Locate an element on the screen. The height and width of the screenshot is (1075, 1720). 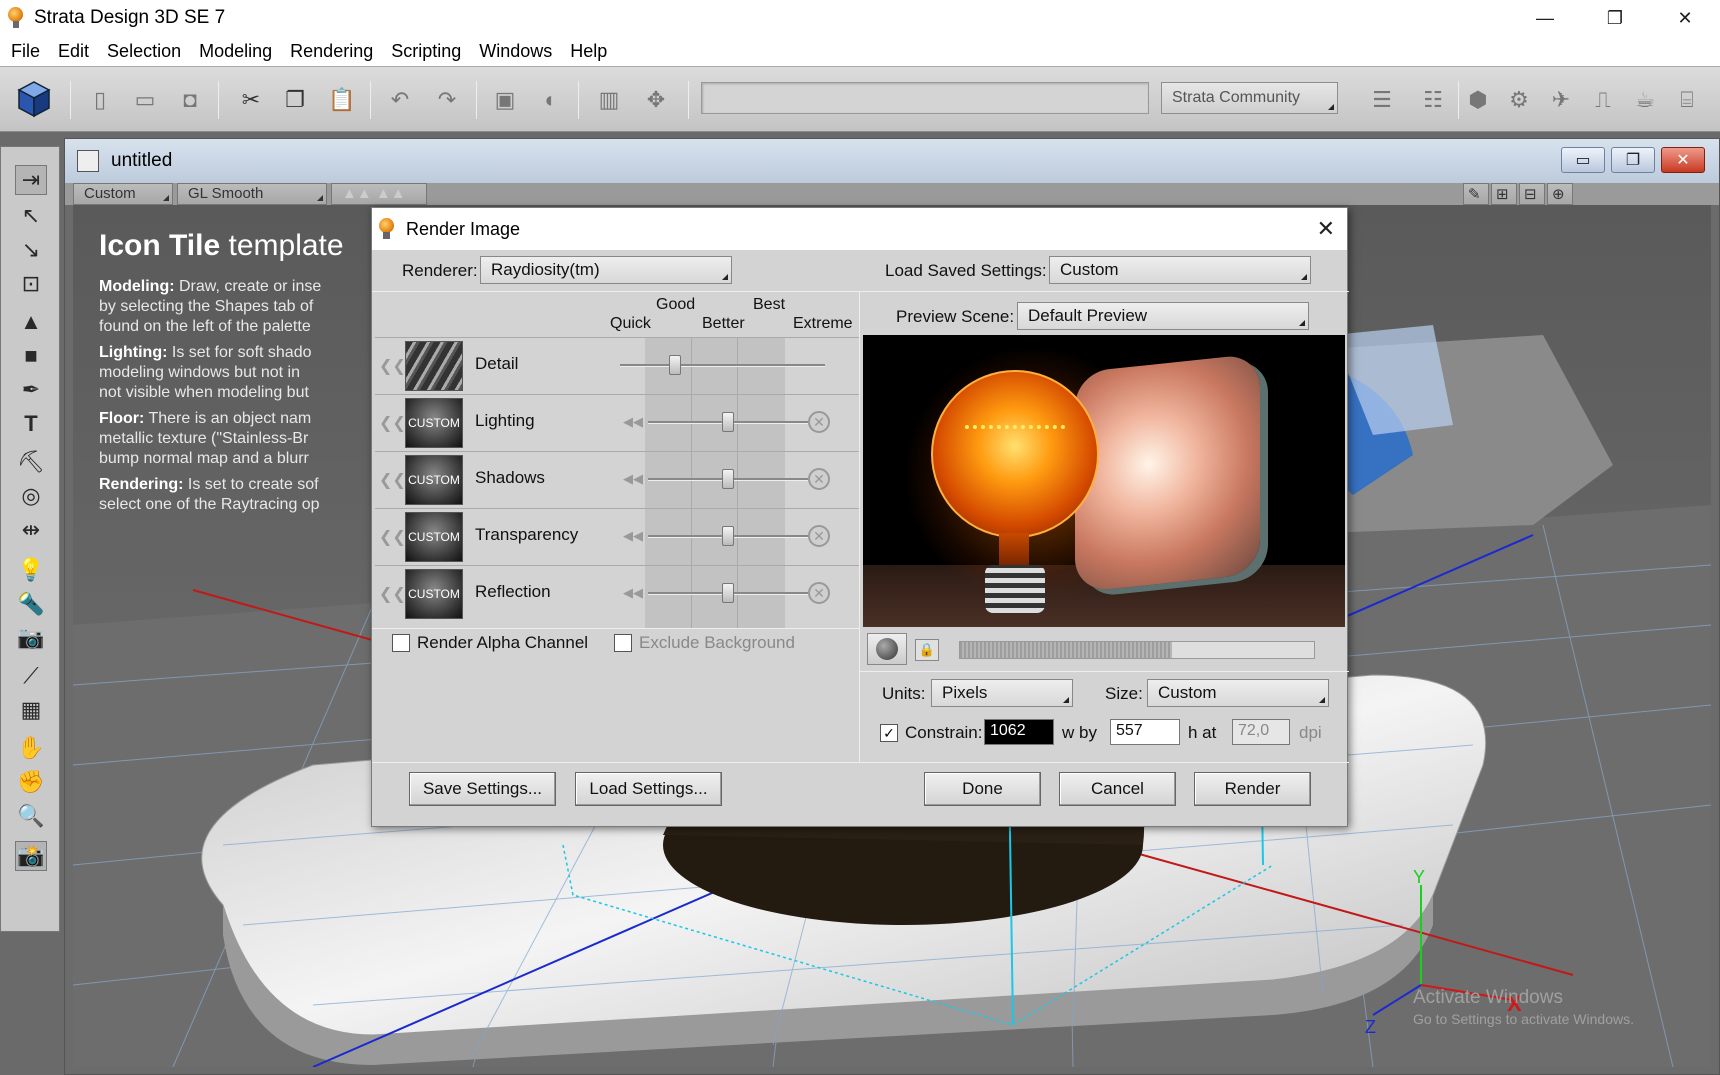
list-icon: ☰ is located at coordinates (1382, 100).